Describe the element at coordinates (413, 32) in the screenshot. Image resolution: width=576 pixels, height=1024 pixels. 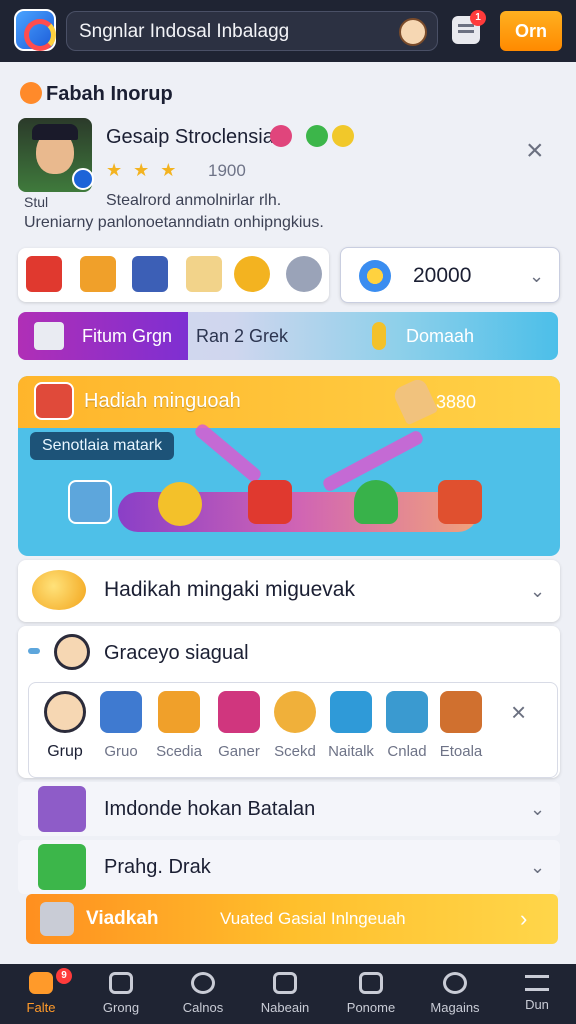
I see `search-avatar-icon` at that location.